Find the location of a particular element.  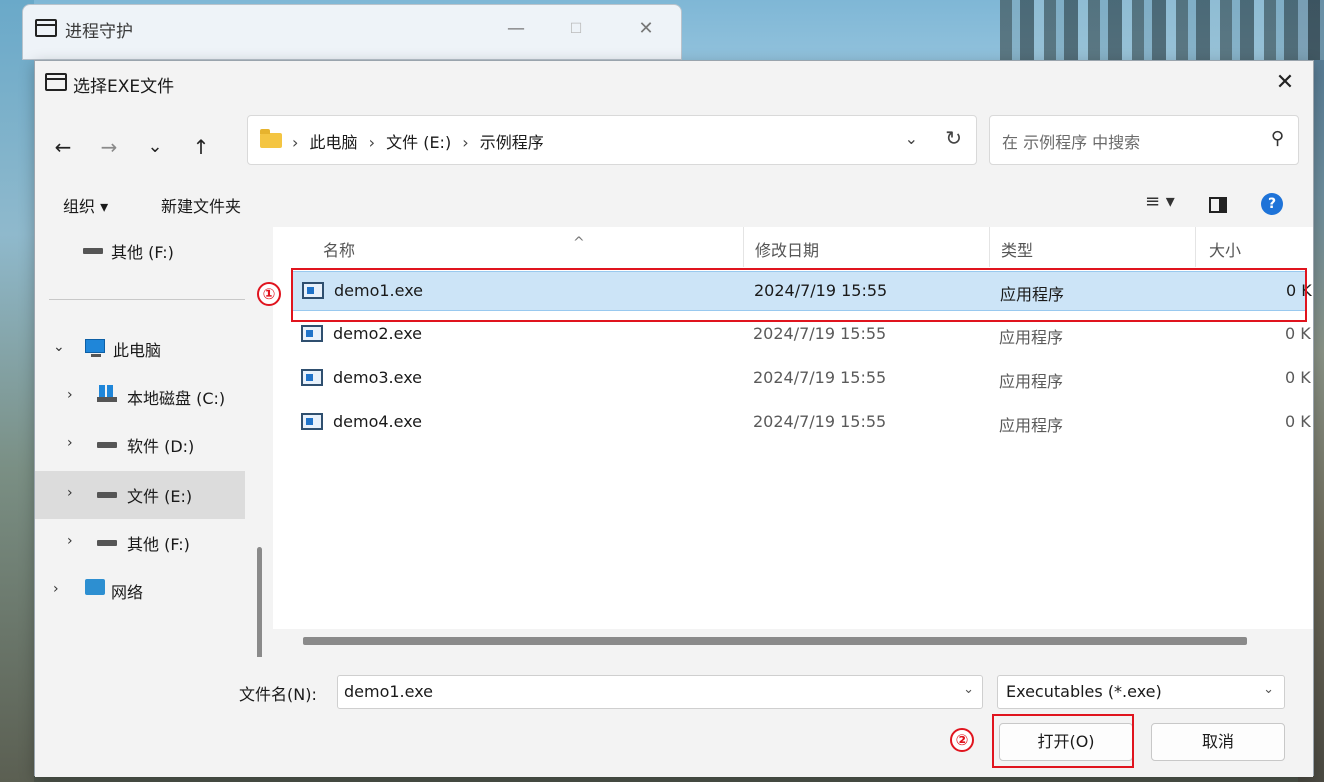

network-icon is located at coordinates (95, 587).